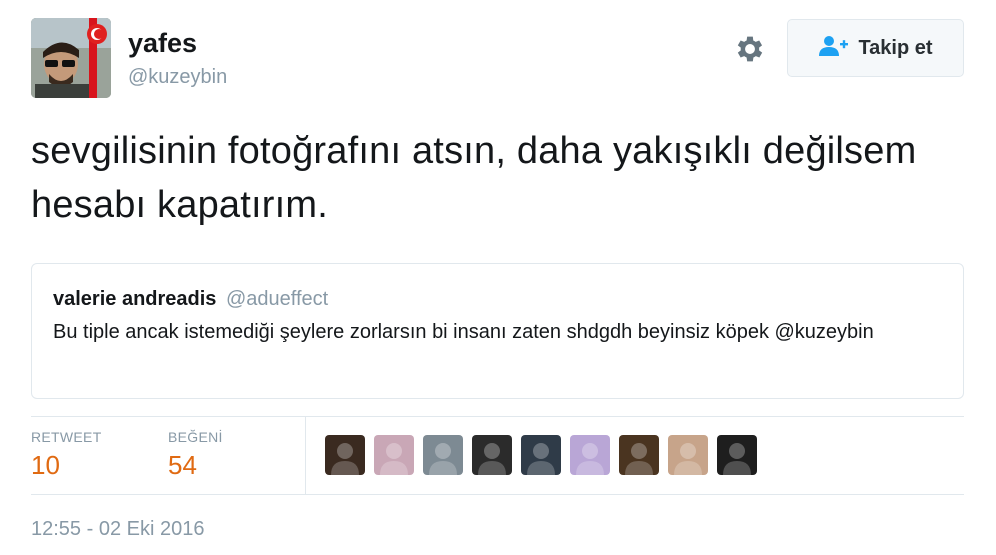  What do you see at coordinates (750, 49) in the screenshot?
I see `gear-icon` at bounding box center [750, 49].